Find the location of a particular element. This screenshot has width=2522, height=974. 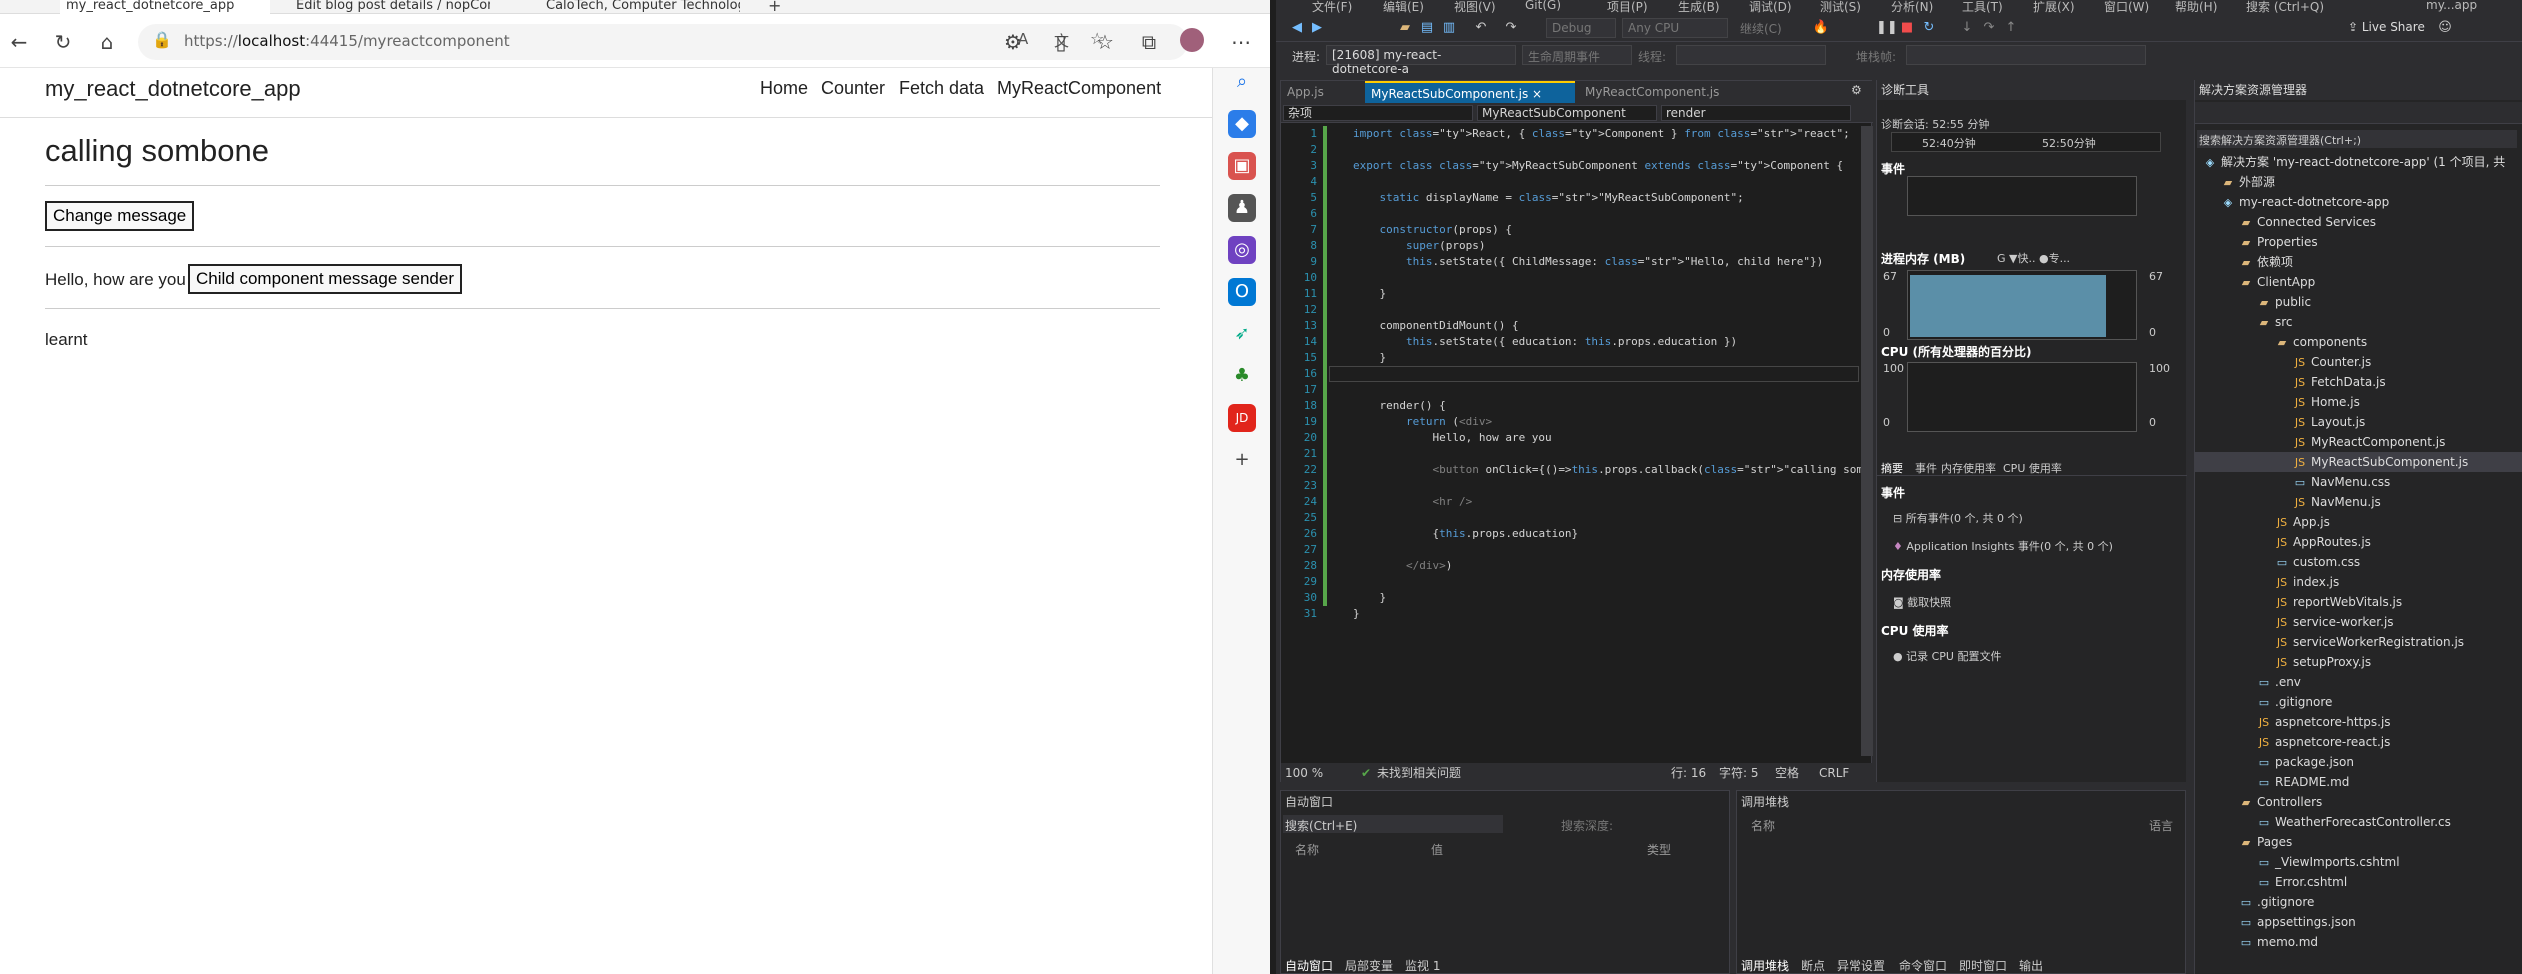

process-combo: [21608] my-react-dotnetcore-a is located at coordinates (1421, 60).